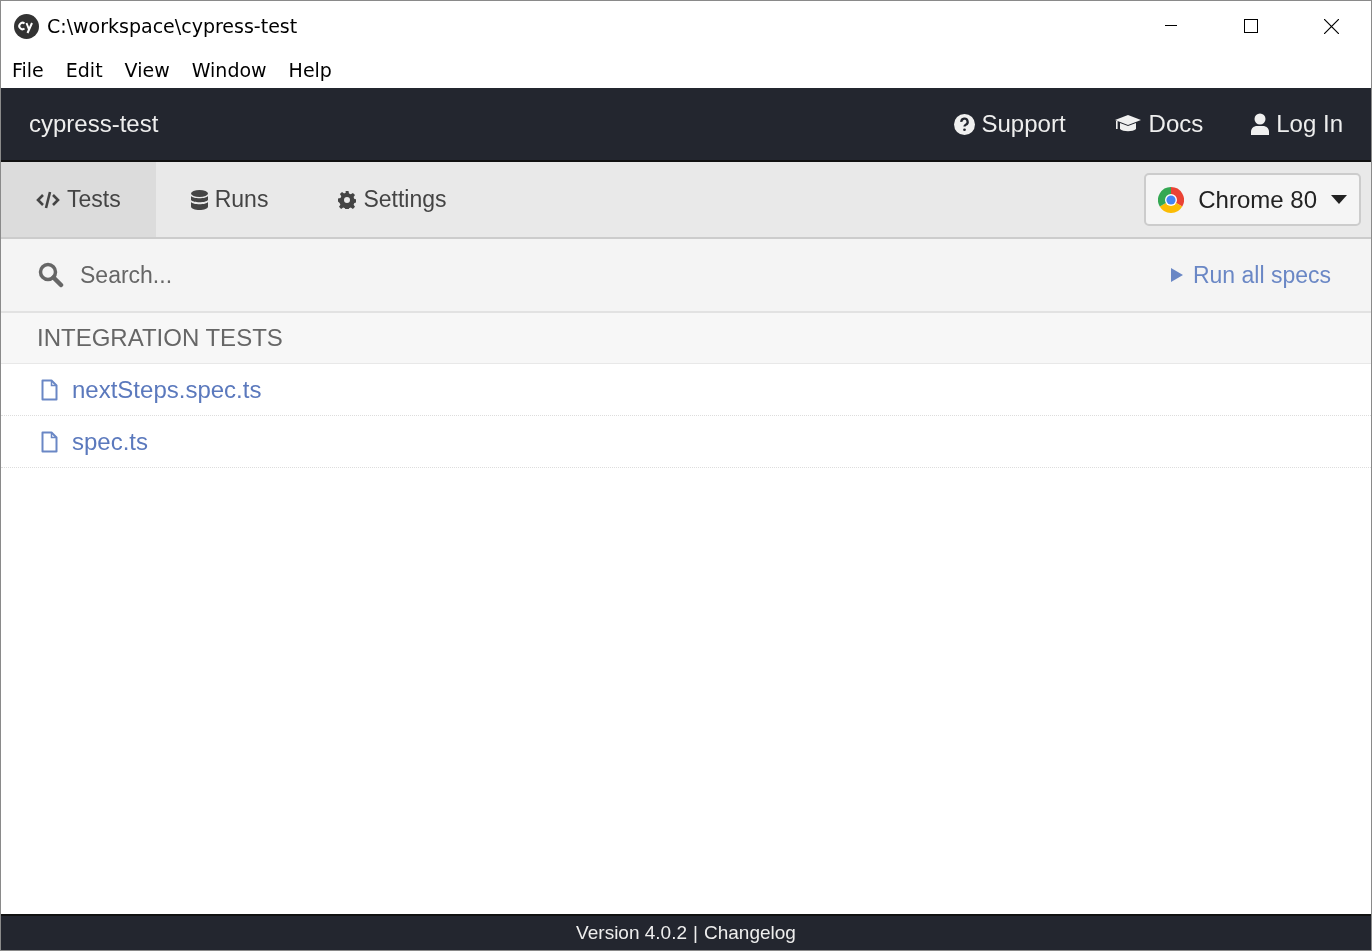 The width and height of the screenshot is (1372, 951). I want to click on menu-item: View, so click(147, 69).